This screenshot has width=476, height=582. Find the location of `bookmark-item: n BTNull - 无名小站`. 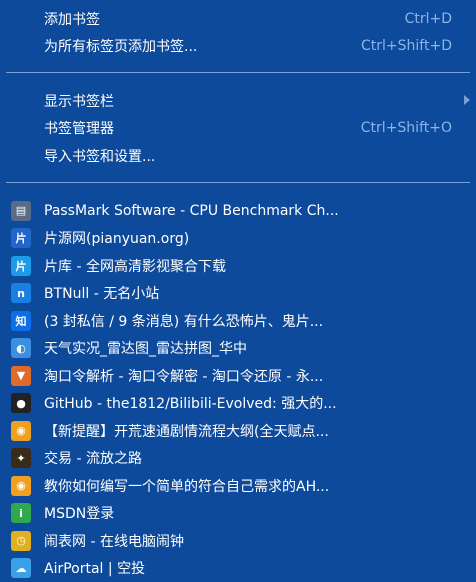

bookmark-item: n BTNull - 无名小站 is located at coordinates (238, 293).